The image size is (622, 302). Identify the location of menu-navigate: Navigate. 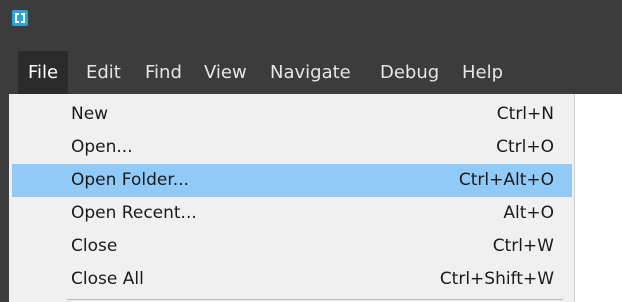
(310, 72).